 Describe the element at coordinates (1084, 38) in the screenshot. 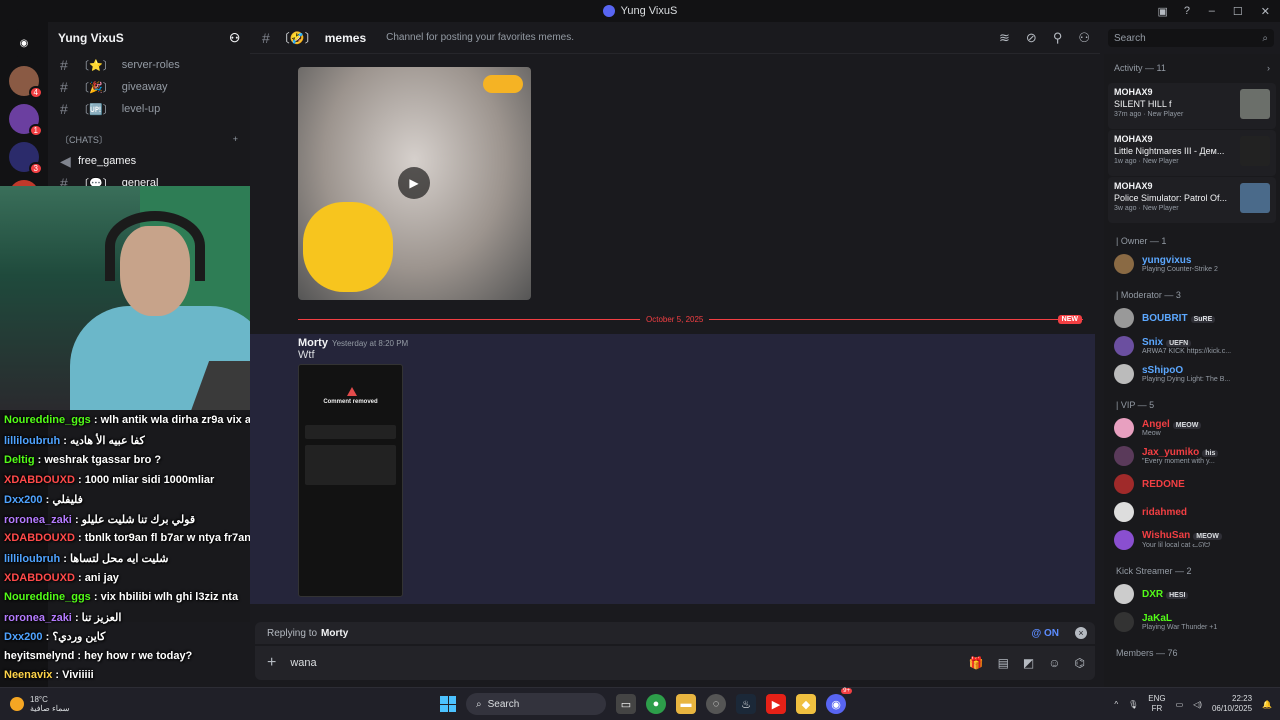

I see `member-list-icon: ⚇` at that location.